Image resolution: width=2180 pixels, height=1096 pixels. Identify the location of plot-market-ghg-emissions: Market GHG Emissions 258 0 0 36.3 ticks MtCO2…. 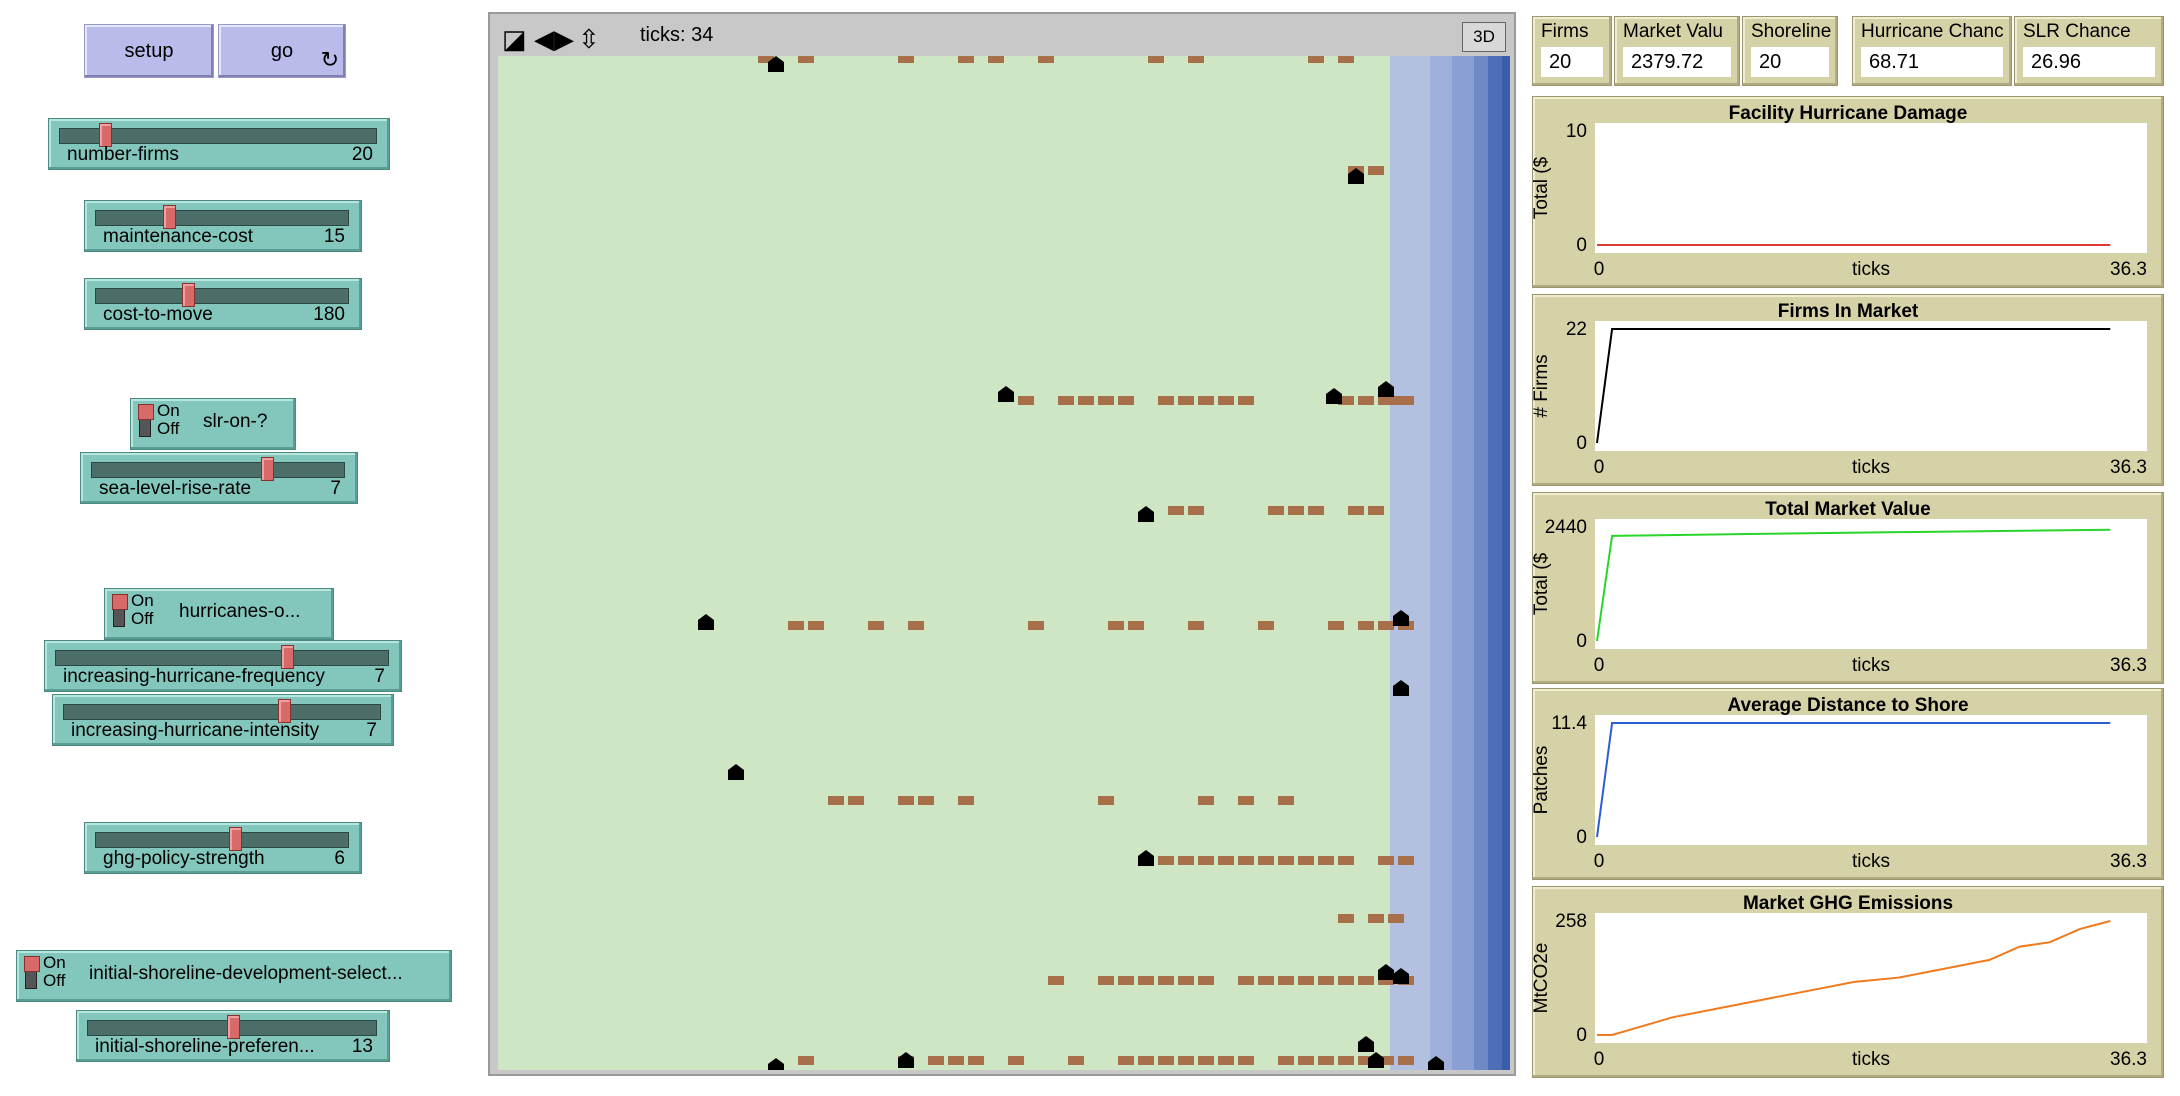
(1848, 982).